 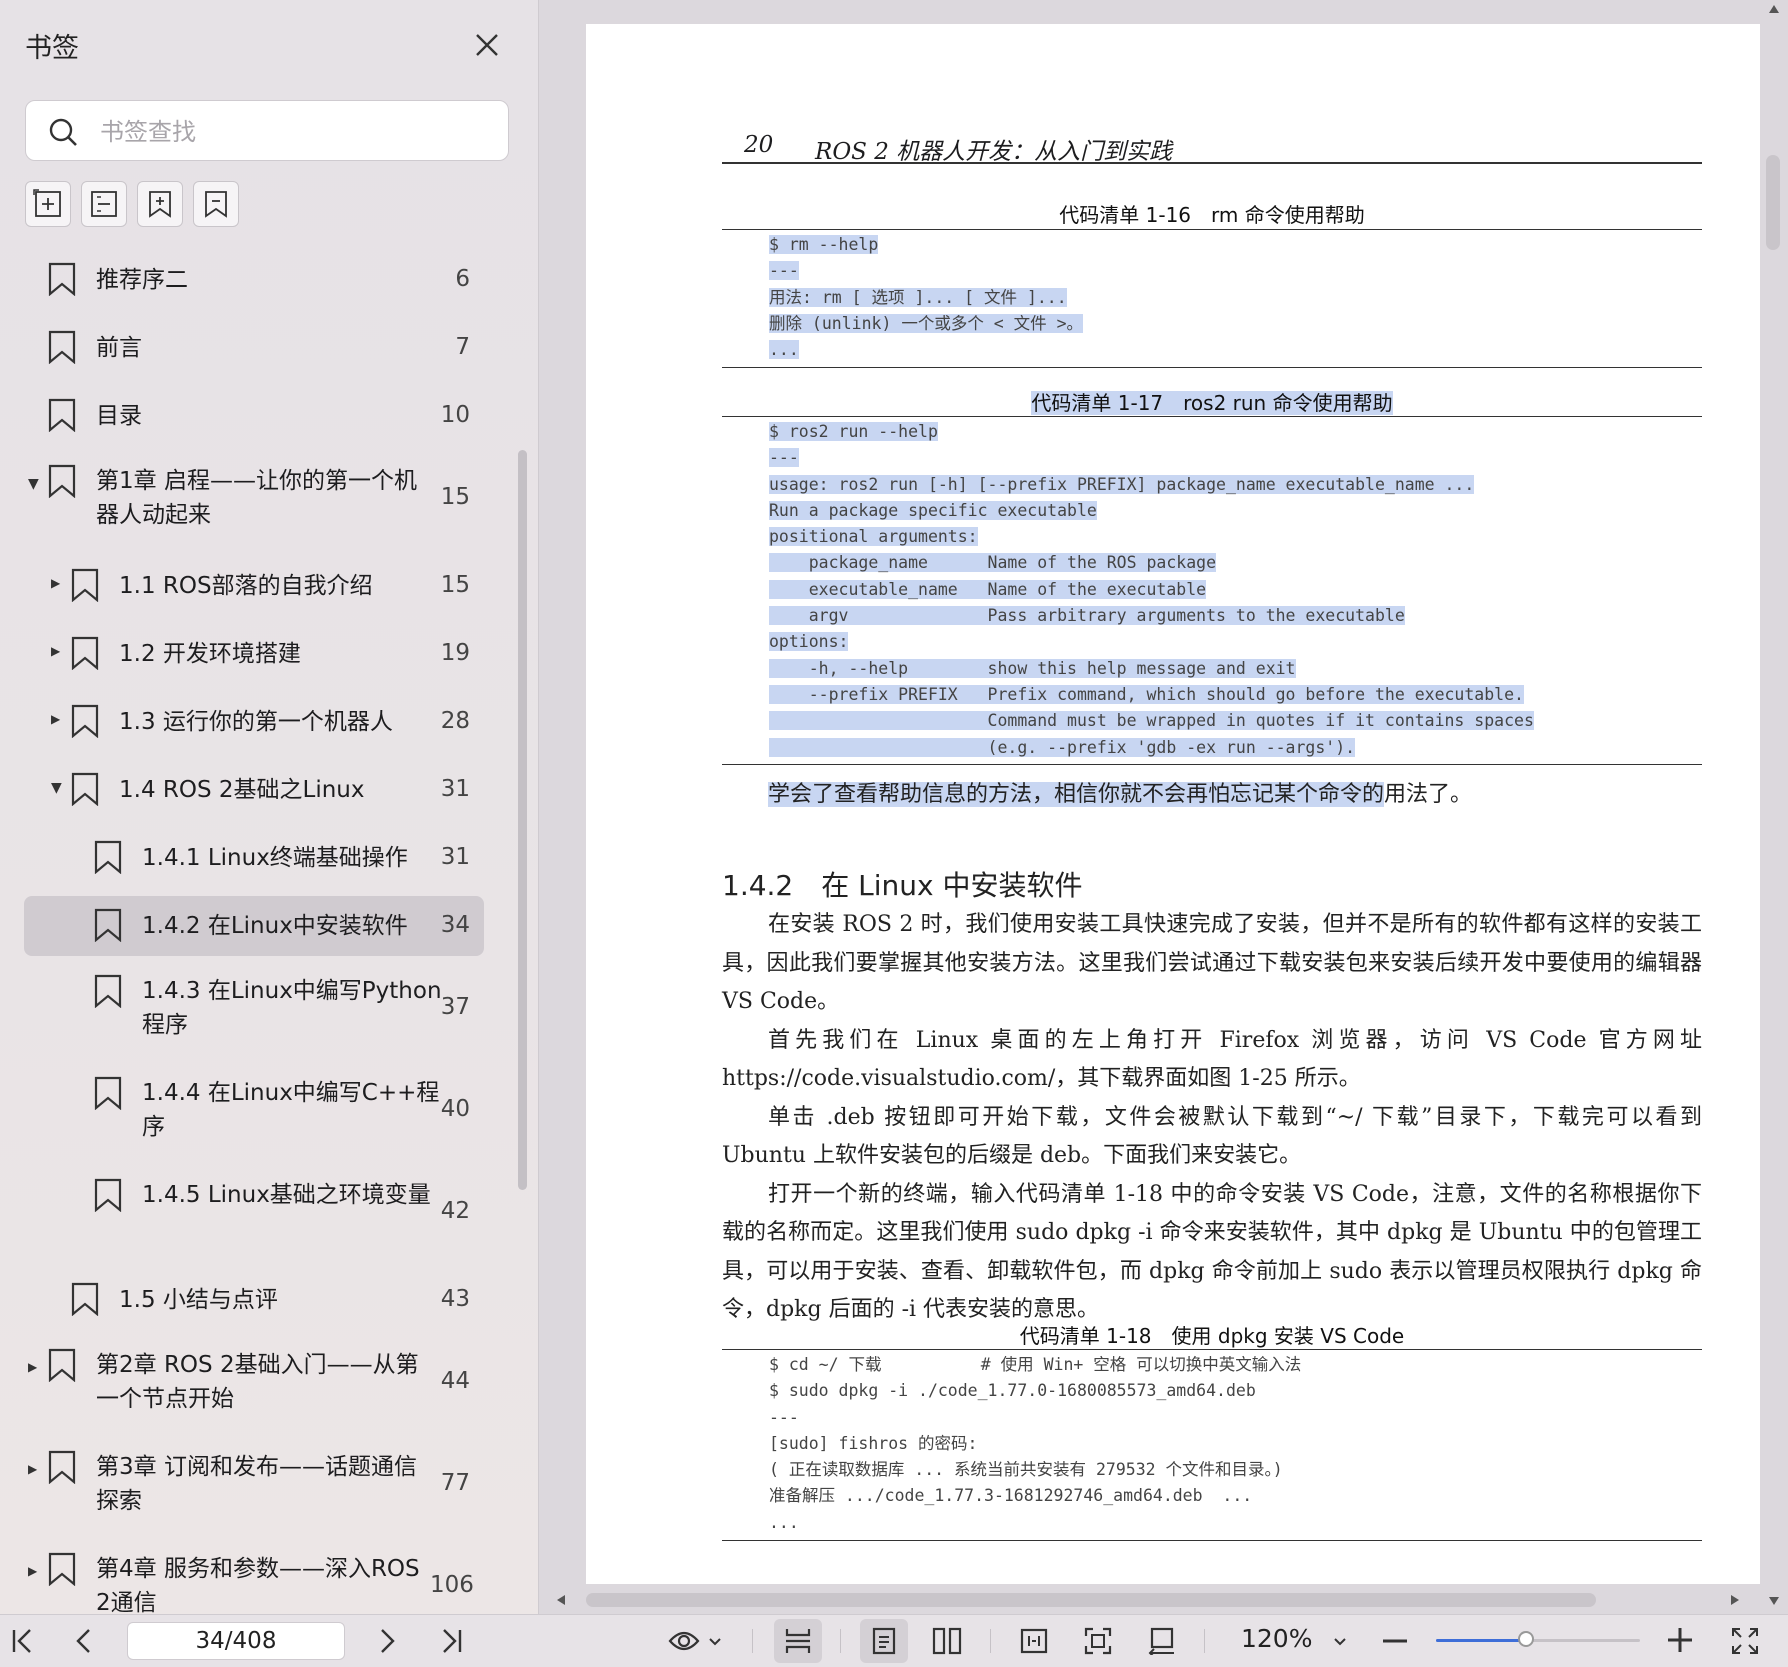 I want to click on toolbar-separator, so click(x=1204, y=1641).